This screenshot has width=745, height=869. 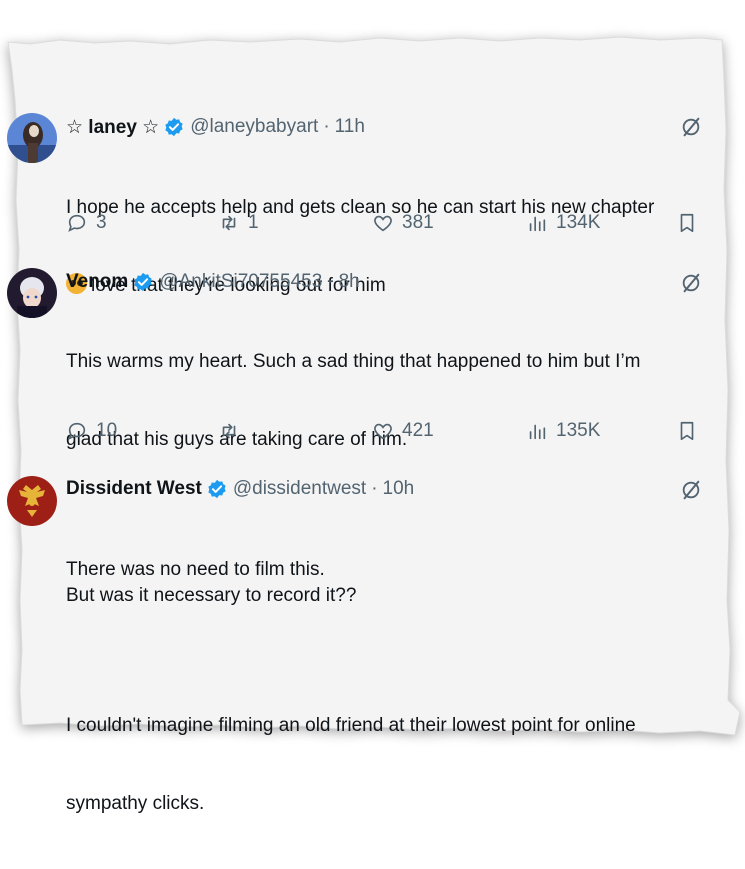 I want to click on tweet-header: Venom @AnkitSi70755453 · 8h, so click(x=213, y=282).